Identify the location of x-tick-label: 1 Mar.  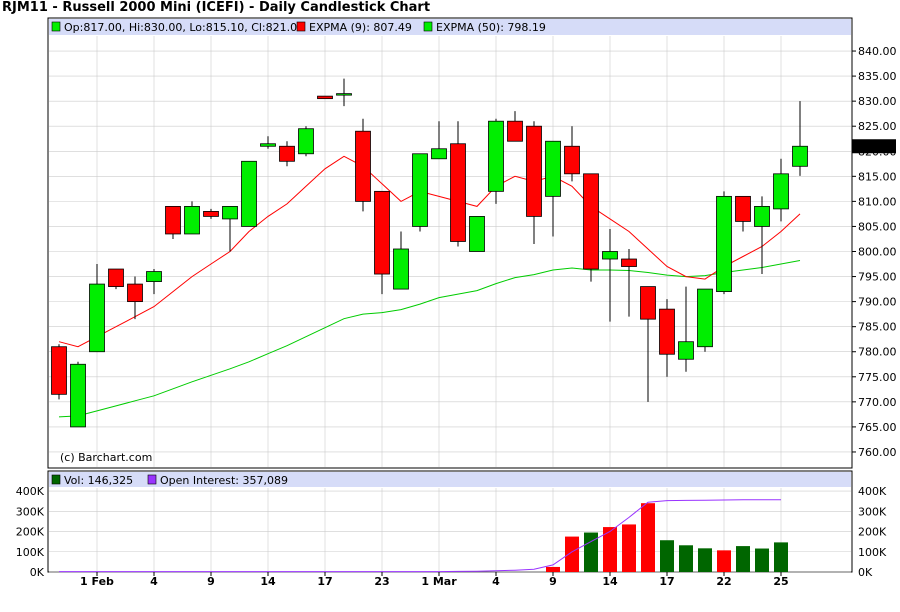
(439, 581).